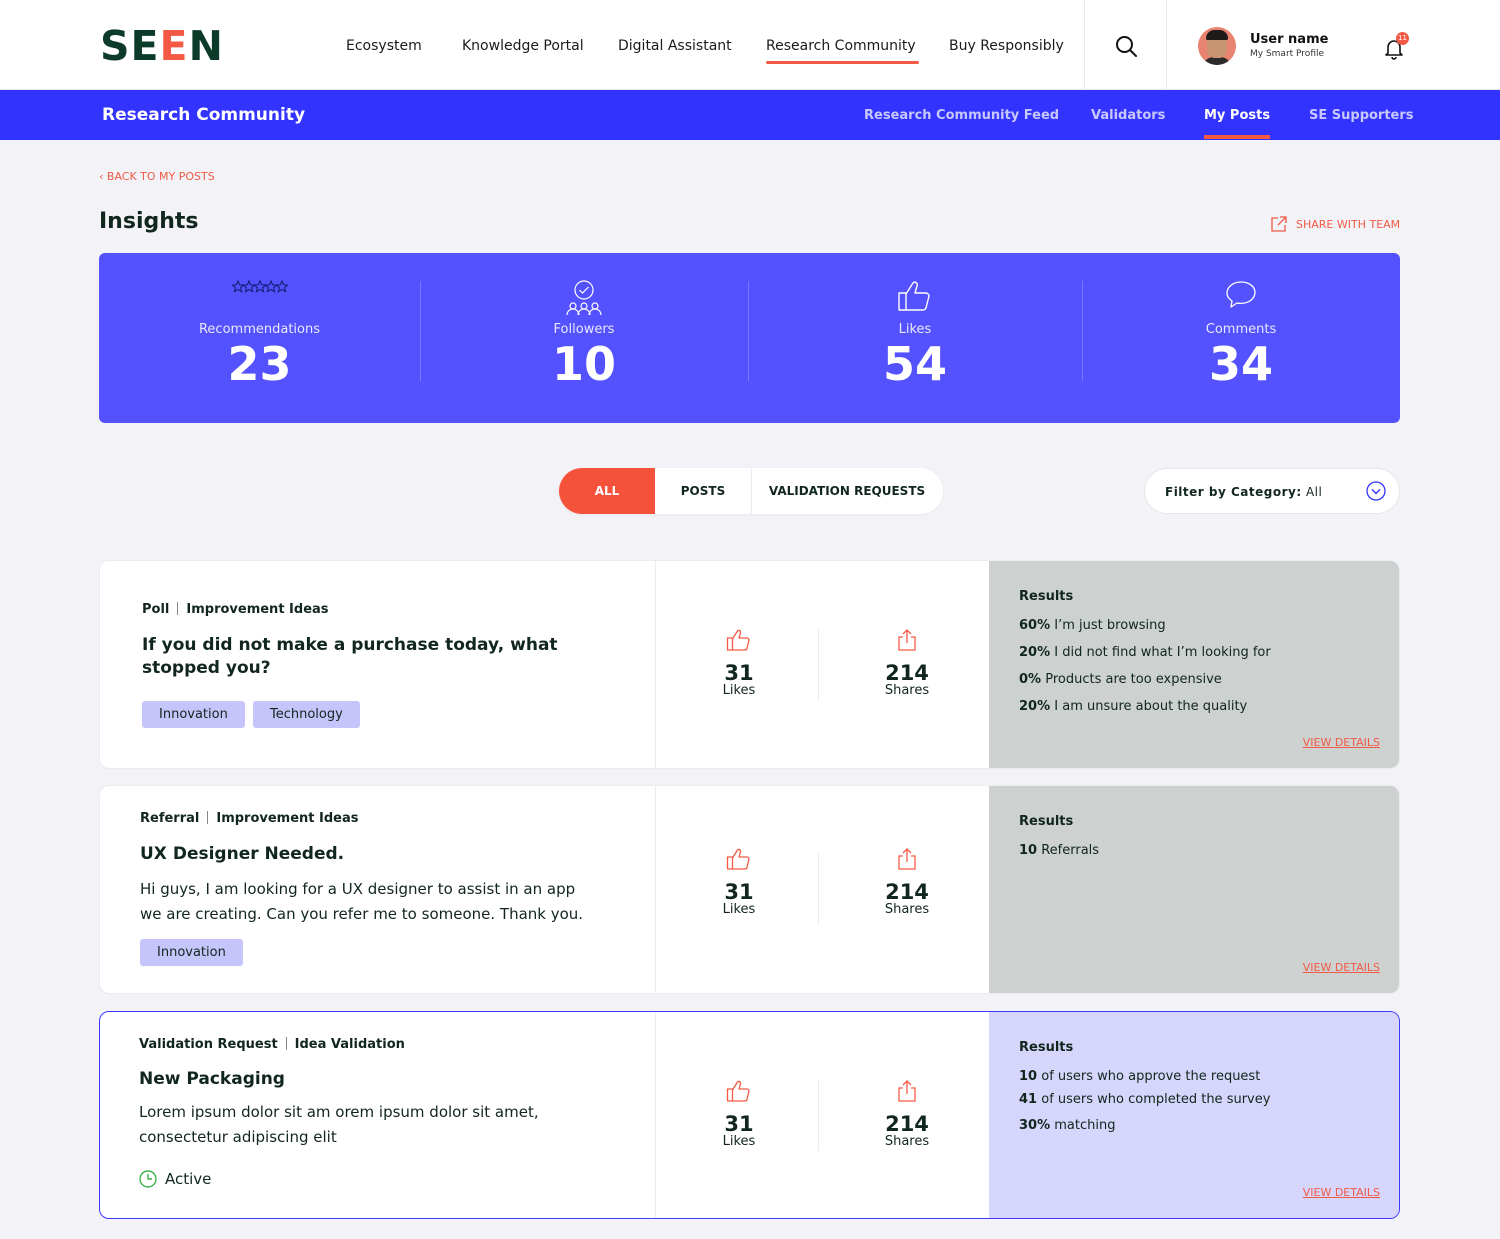  Describe the element at coordinates (915, 338) in the screenshot. I see `stat-likes: Likes 54` at that location.